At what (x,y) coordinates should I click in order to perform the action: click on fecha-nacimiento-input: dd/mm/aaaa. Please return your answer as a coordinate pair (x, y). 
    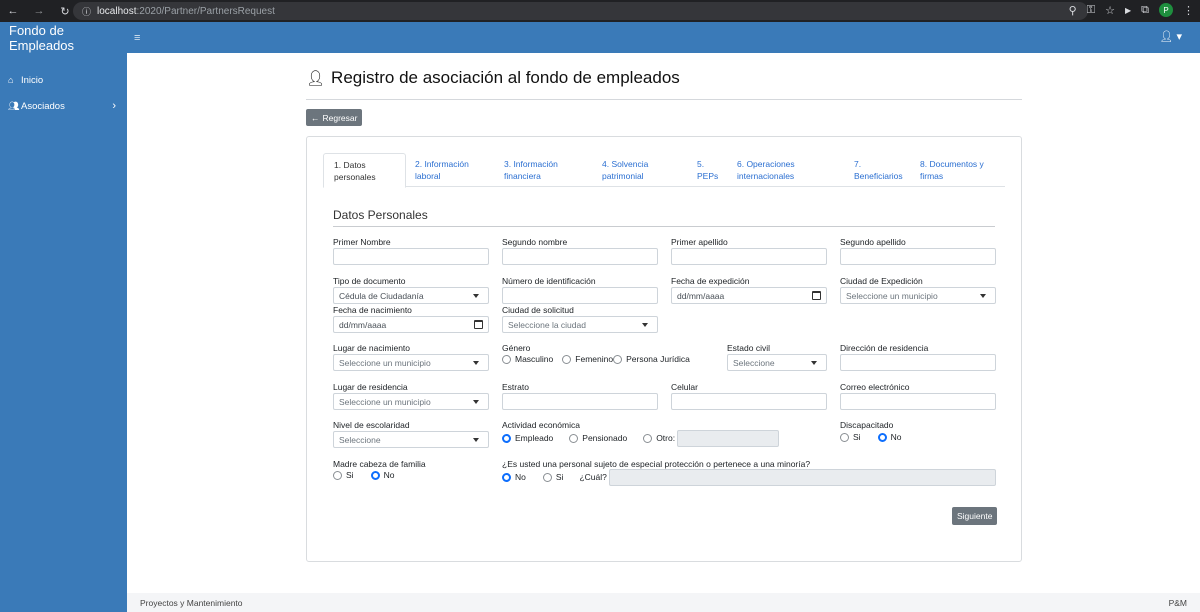
    Looking at the image, I should click on (411, 324).